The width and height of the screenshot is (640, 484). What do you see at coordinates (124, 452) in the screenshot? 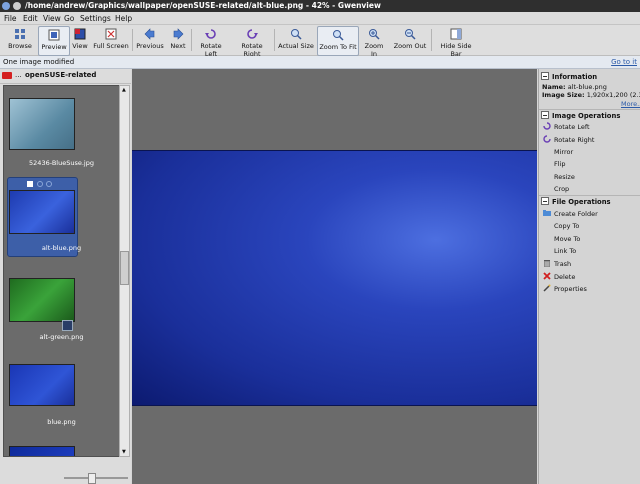
I see `scroll-down-icon: ▼` at bounding box center [124, 452].